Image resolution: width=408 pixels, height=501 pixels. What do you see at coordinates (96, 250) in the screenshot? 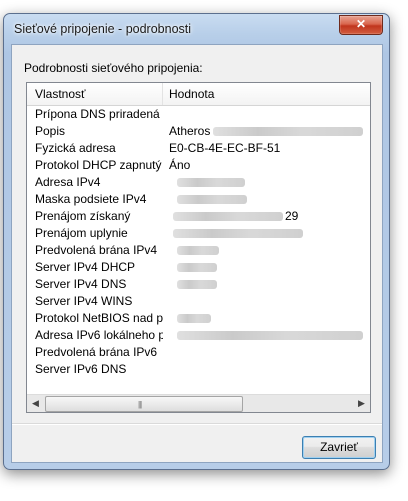
I see `property-name: Predvolená brána IPv4` at bounding box center [96, 250].